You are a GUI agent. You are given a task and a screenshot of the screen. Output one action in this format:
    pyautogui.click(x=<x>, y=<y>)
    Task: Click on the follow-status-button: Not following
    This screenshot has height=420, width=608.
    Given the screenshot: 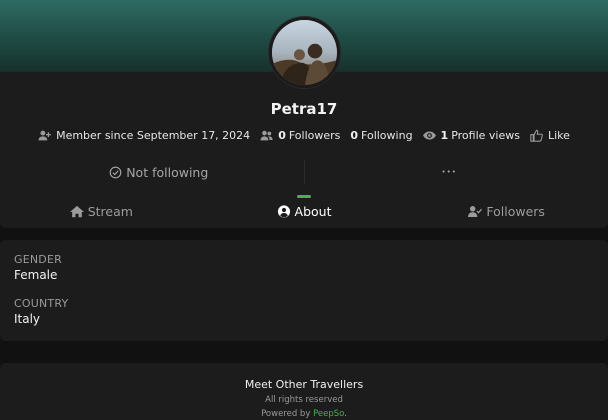 What is the action you would take?
    pyautogui.click(x=159, y=172)
    